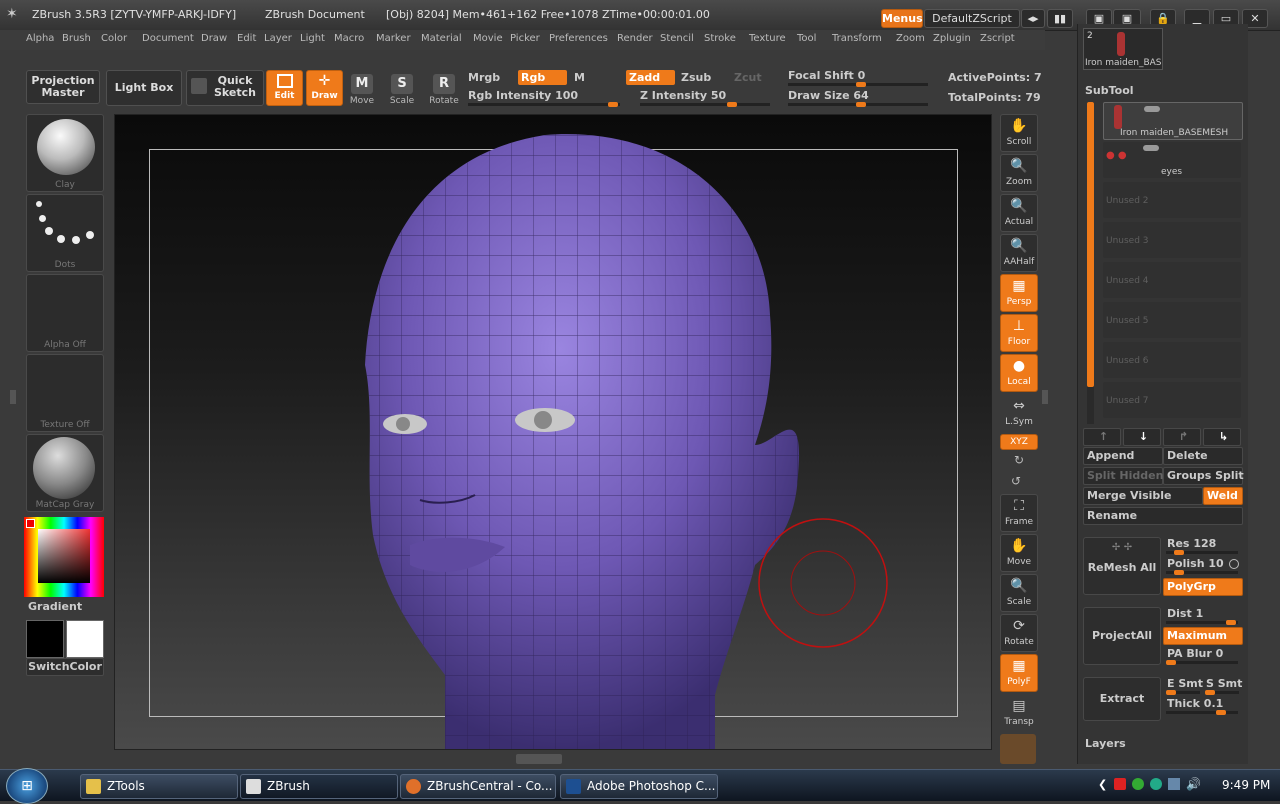 The height and width of the screenshot is (804, 1280). I want to click on menu-zscript: Zscript, so click(997, 38).